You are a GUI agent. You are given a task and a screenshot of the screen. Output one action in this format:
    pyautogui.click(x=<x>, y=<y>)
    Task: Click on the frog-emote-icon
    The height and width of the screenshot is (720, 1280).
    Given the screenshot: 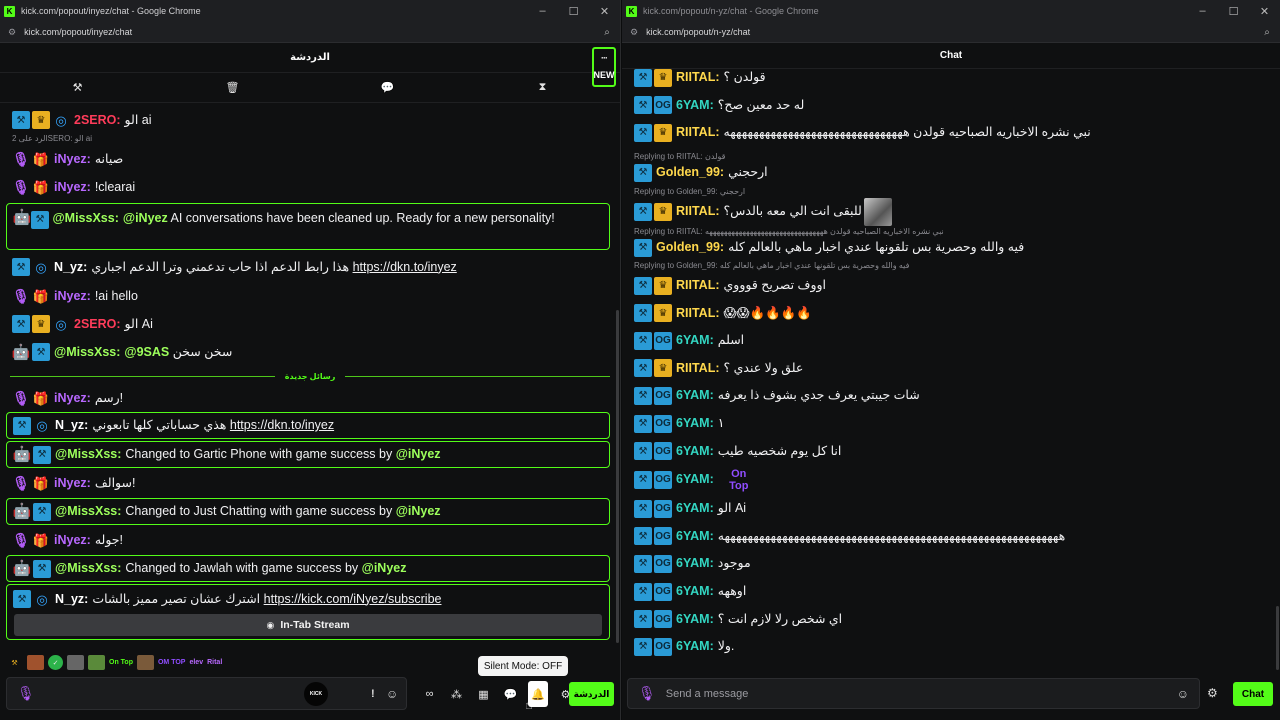 What is the action you would take?
    pyautogui.click(x=96, y=662)
    